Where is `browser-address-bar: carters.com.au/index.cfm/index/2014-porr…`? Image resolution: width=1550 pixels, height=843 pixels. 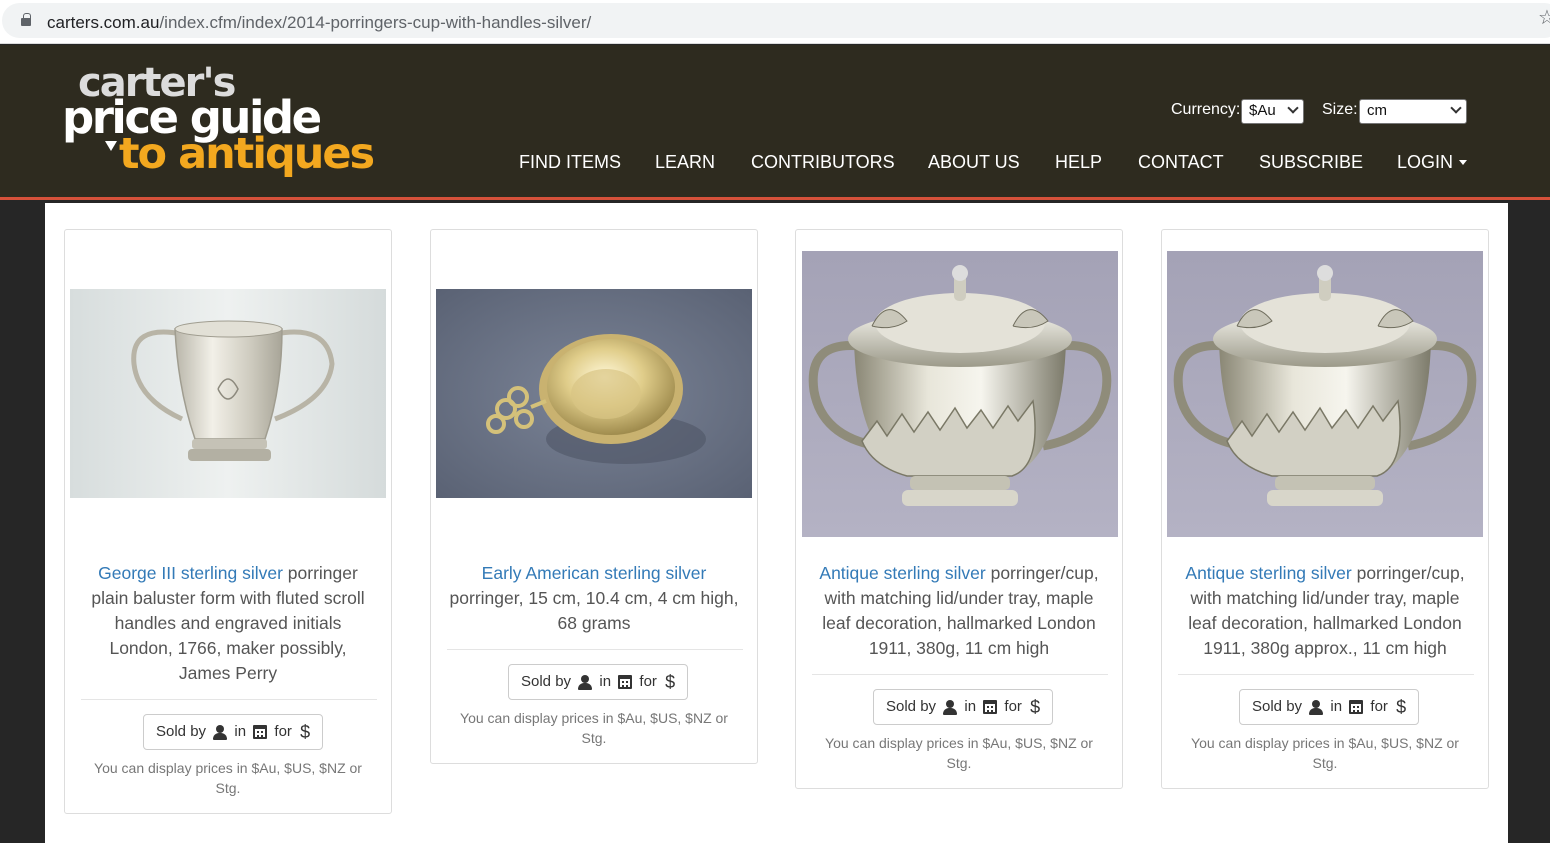 browser-address-bar: carters.com.au/index.cfm/index/2014-porr… is located at coordinates (775, 22).